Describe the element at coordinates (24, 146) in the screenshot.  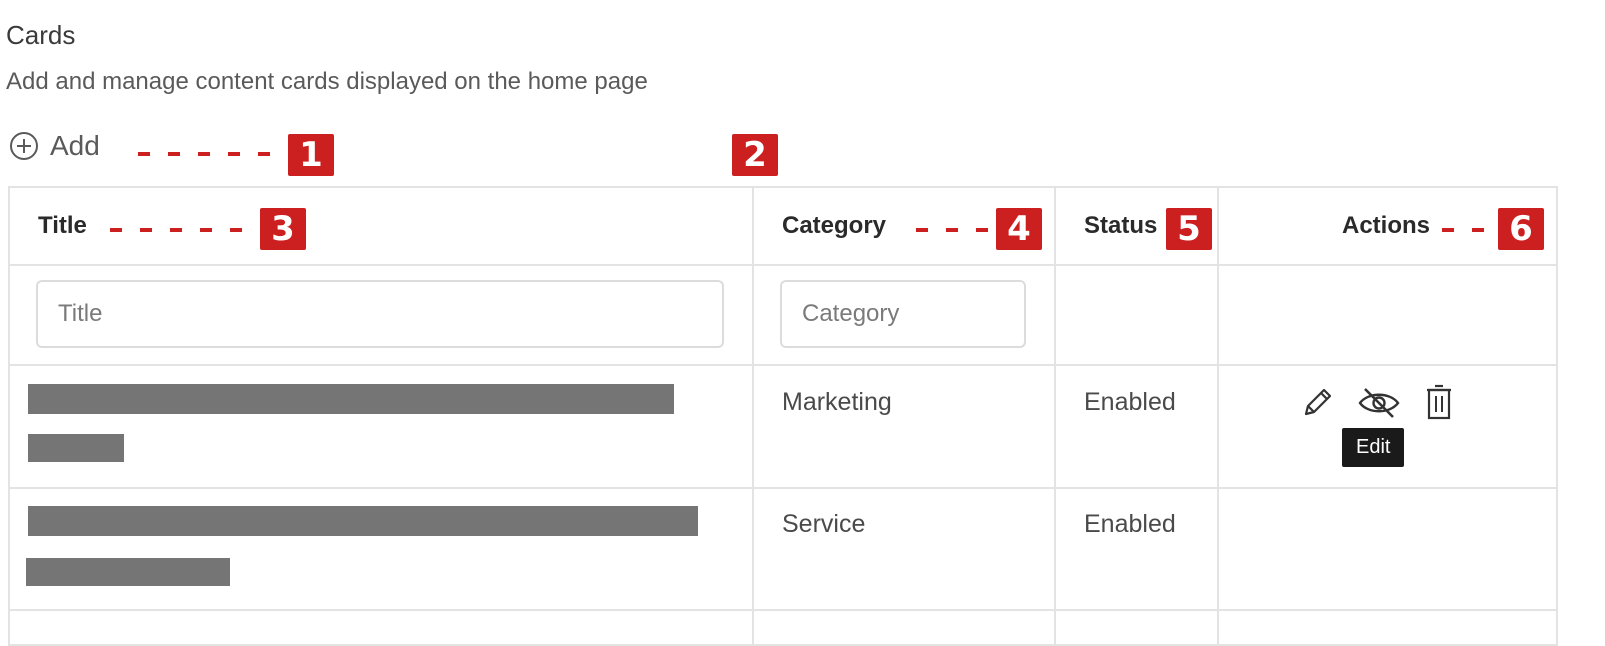
I see `plus-circle-icon` at that location.